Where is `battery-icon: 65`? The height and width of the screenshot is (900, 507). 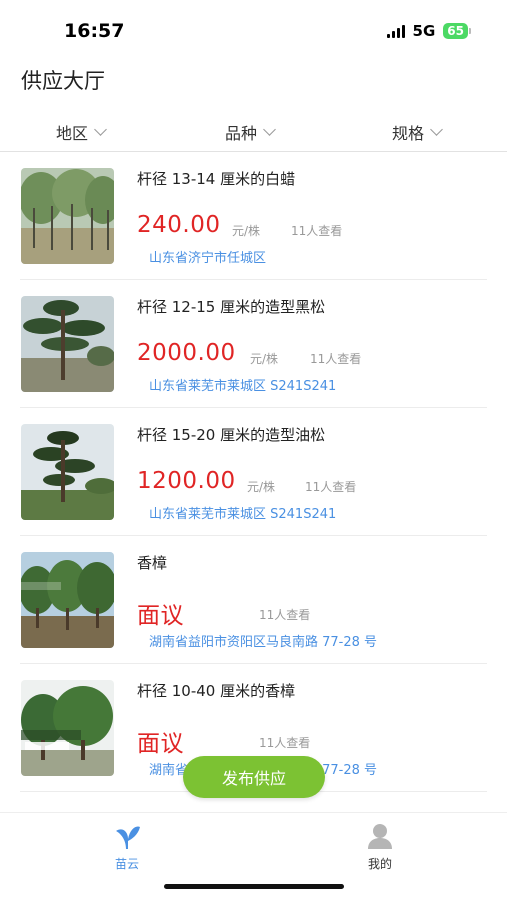
battery-icon: 65 is located at coordinates (457, 31).